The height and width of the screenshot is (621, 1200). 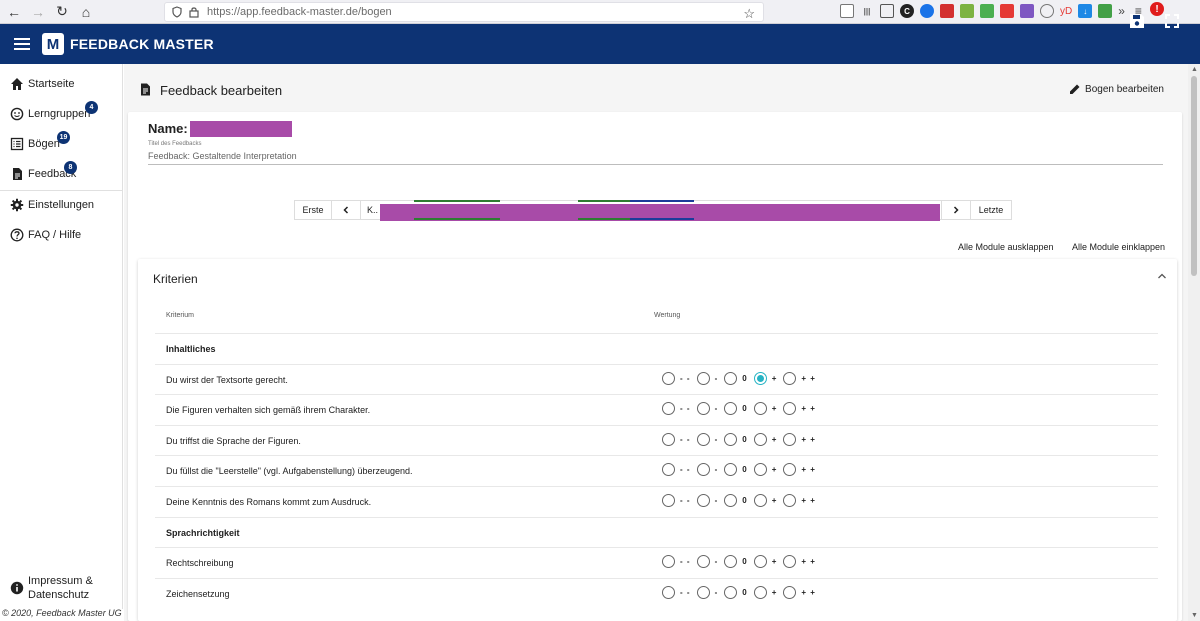 I want to click on reload-icon: ↻, so click(x=62, y=12).